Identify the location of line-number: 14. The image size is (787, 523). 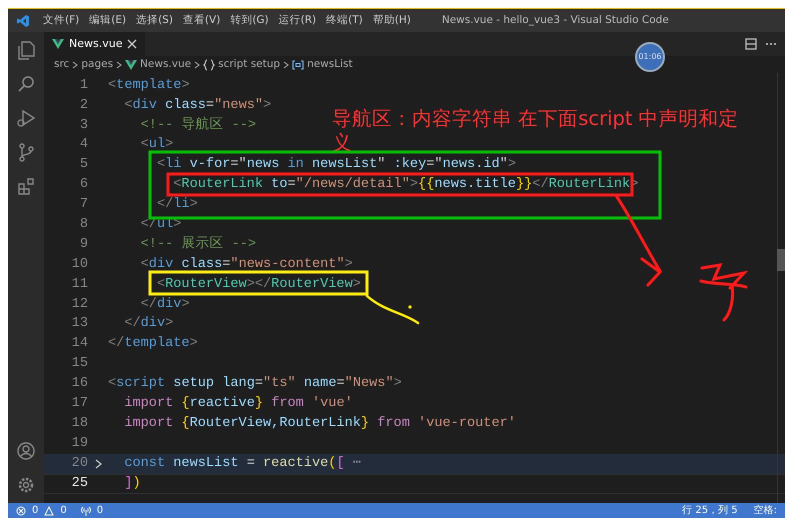
(79, 344).